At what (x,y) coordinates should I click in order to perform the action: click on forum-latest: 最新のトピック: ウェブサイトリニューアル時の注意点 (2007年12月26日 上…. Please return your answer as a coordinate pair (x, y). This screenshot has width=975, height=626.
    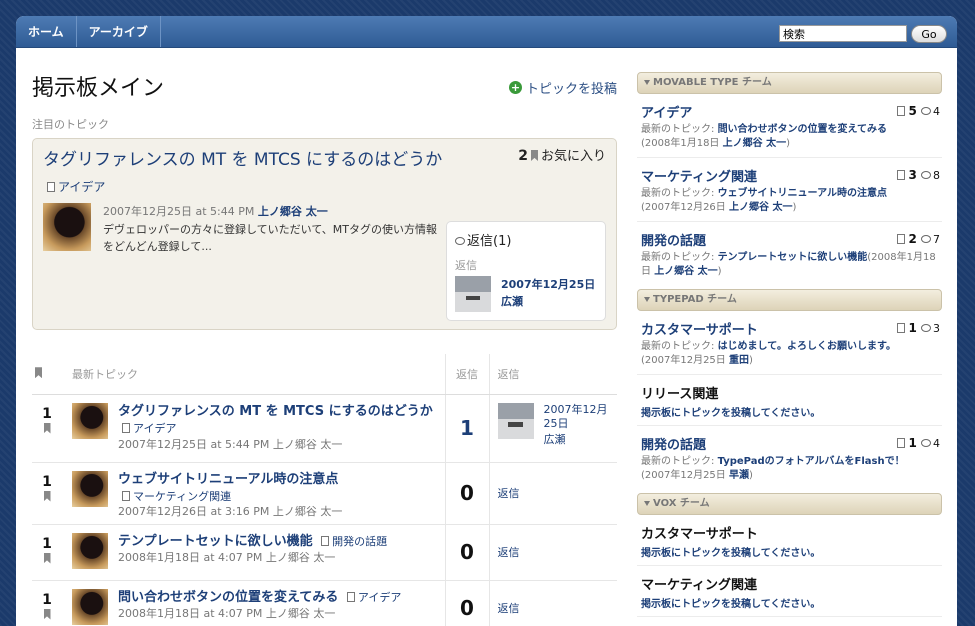
    Looking at the image, I should click on (764, 200).